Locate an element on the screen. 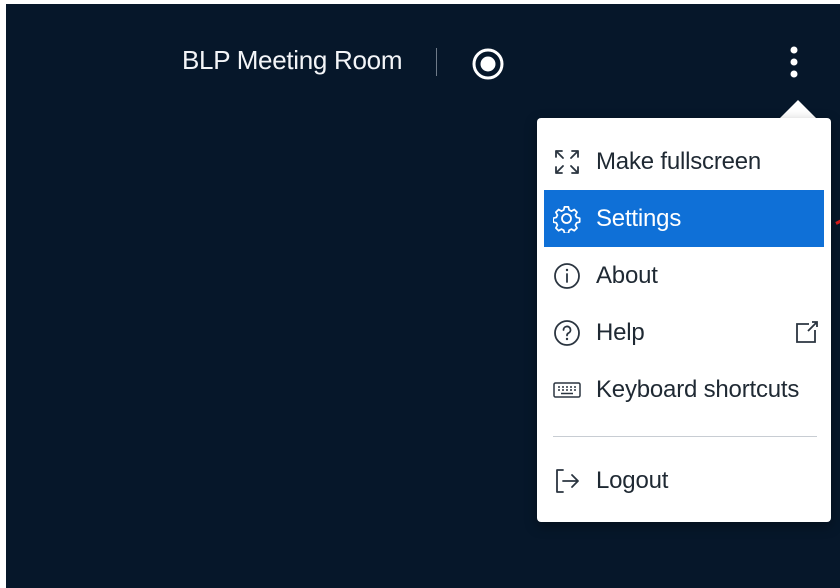  logout-icon is located at coordinates (567, 481).